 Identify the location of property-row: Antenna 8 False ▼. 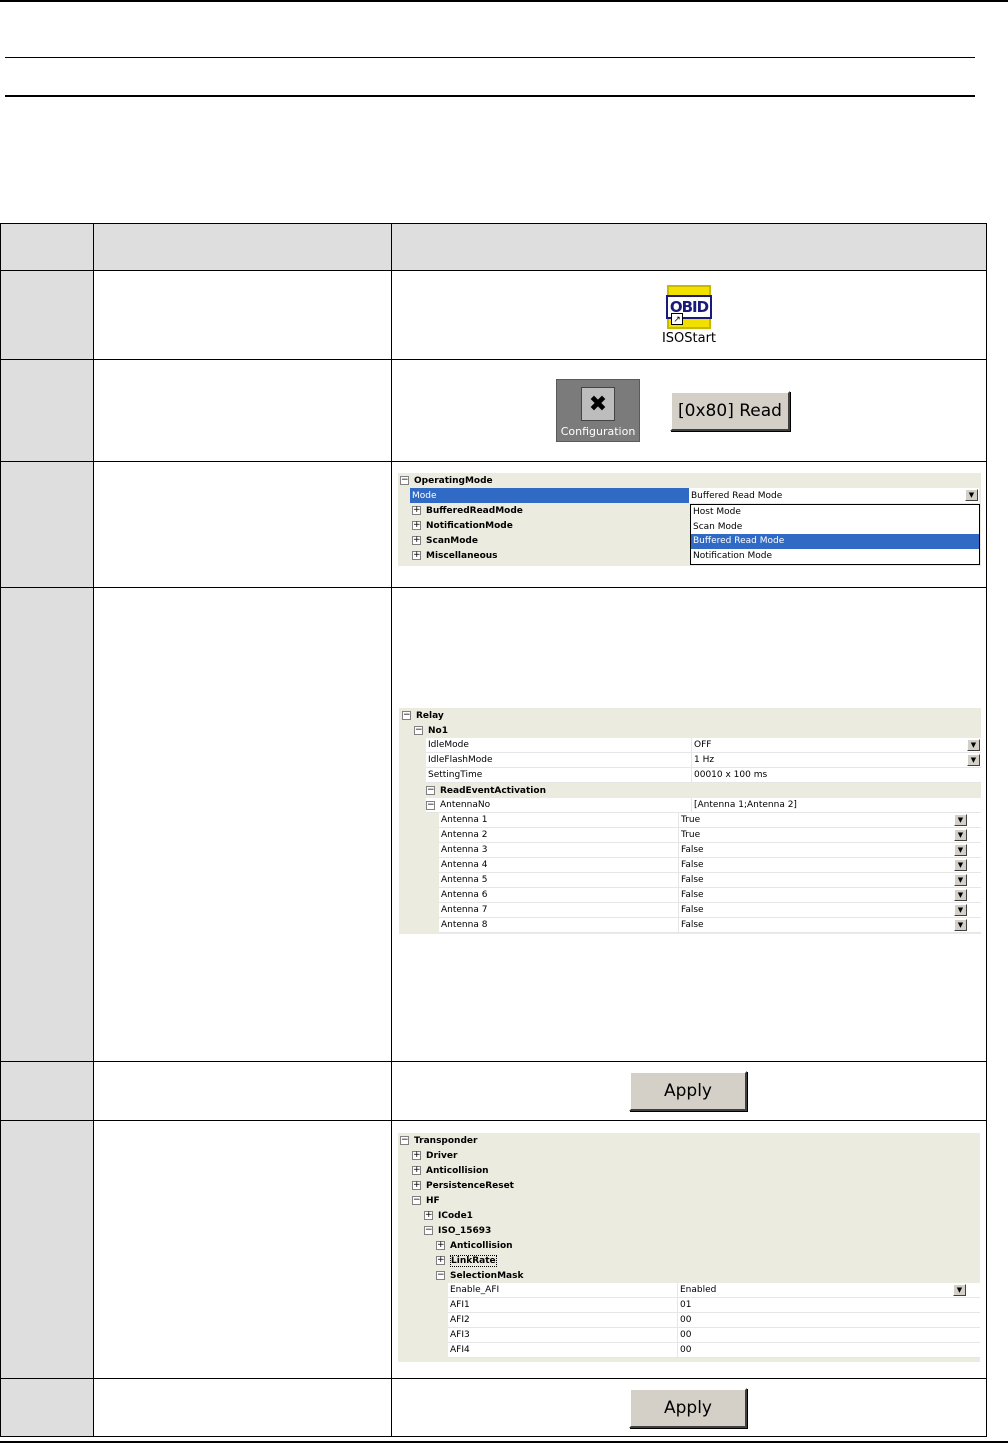
(710, 925).